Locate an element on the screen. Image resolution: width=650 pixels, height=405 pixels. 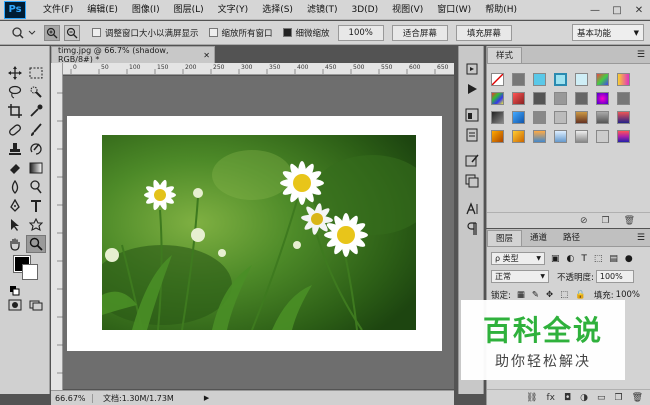
lock-transparent-icon: ▦ is located at coordinates (521, 295).